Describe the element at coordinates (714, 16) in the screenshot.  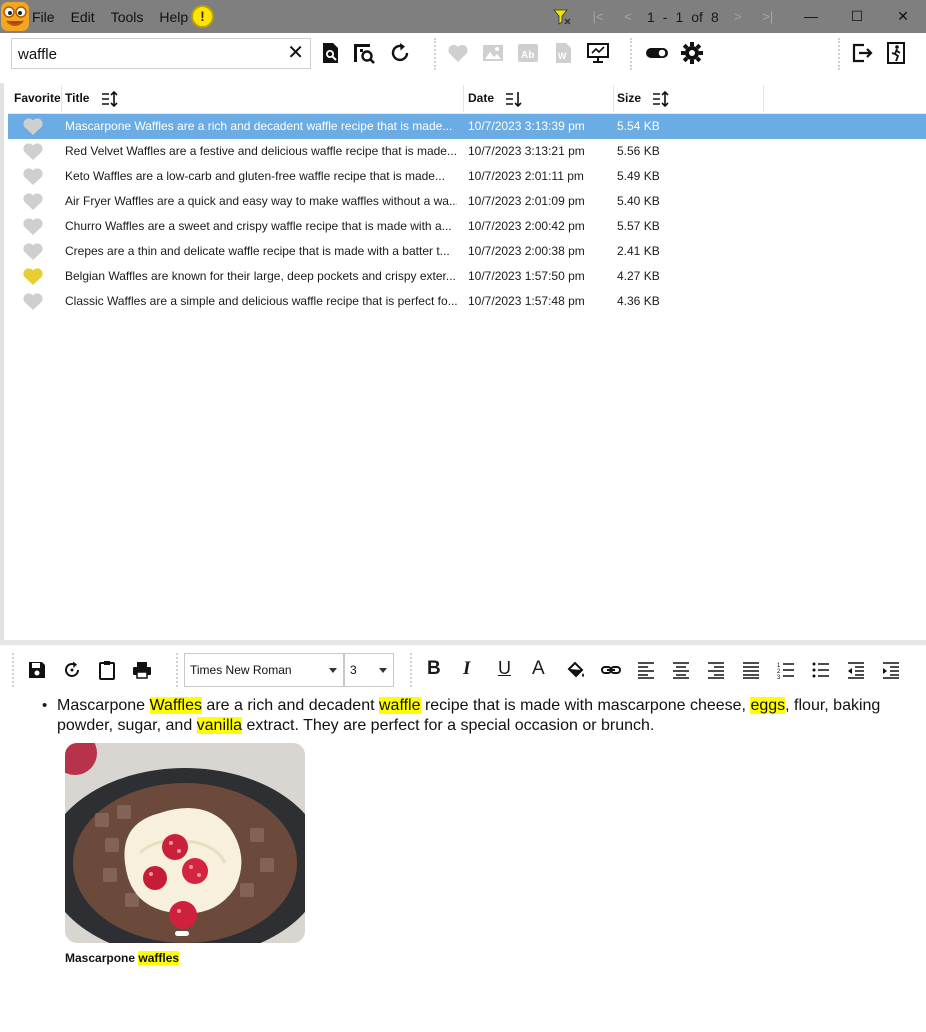
I see `pager-total: 8` at that location.